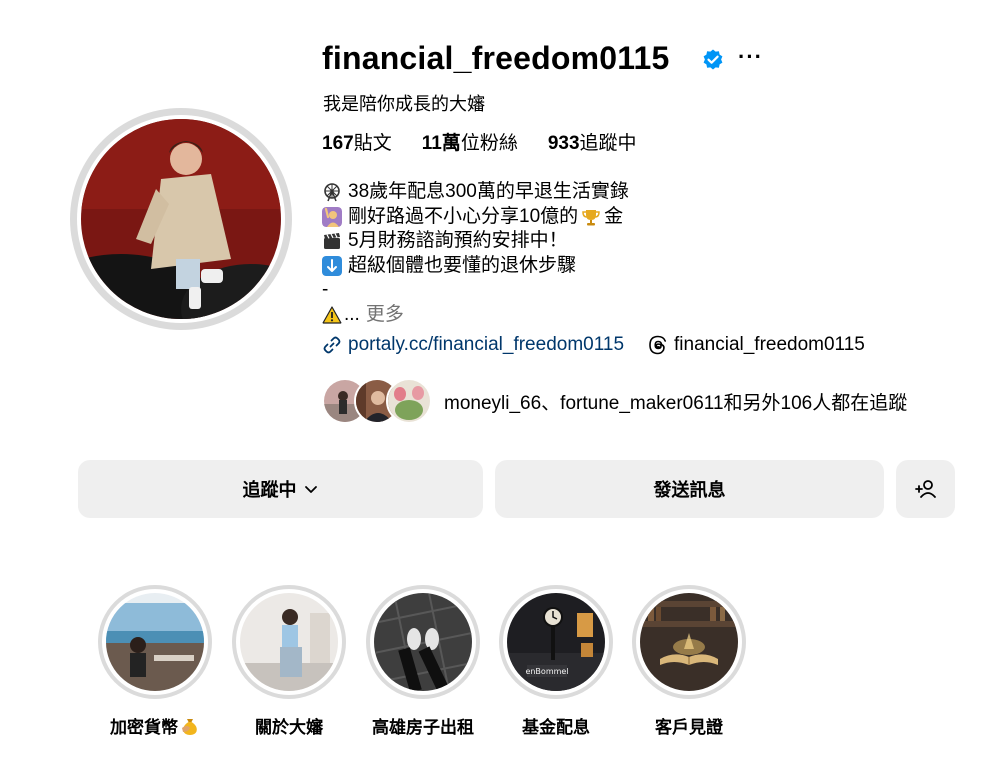 The height and width of the screenshot is (770, 1000). I want to click on following-label: 追蹤中, so click(608, 143).